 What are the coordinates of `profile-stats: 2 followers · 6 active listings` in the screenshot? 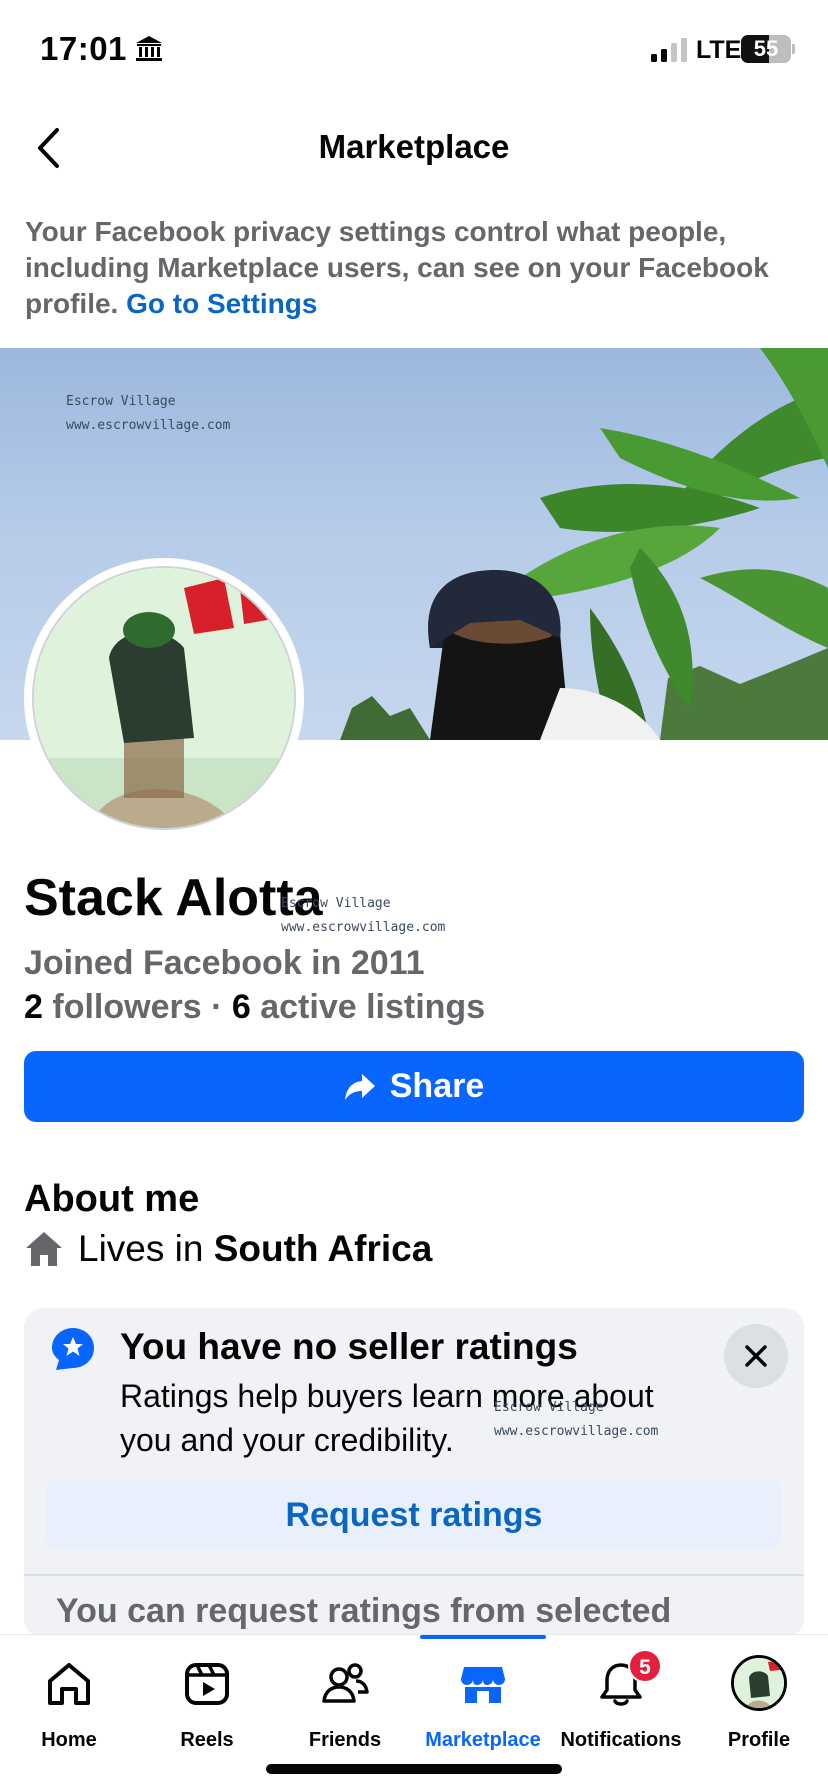 It's located at (254, 1007).